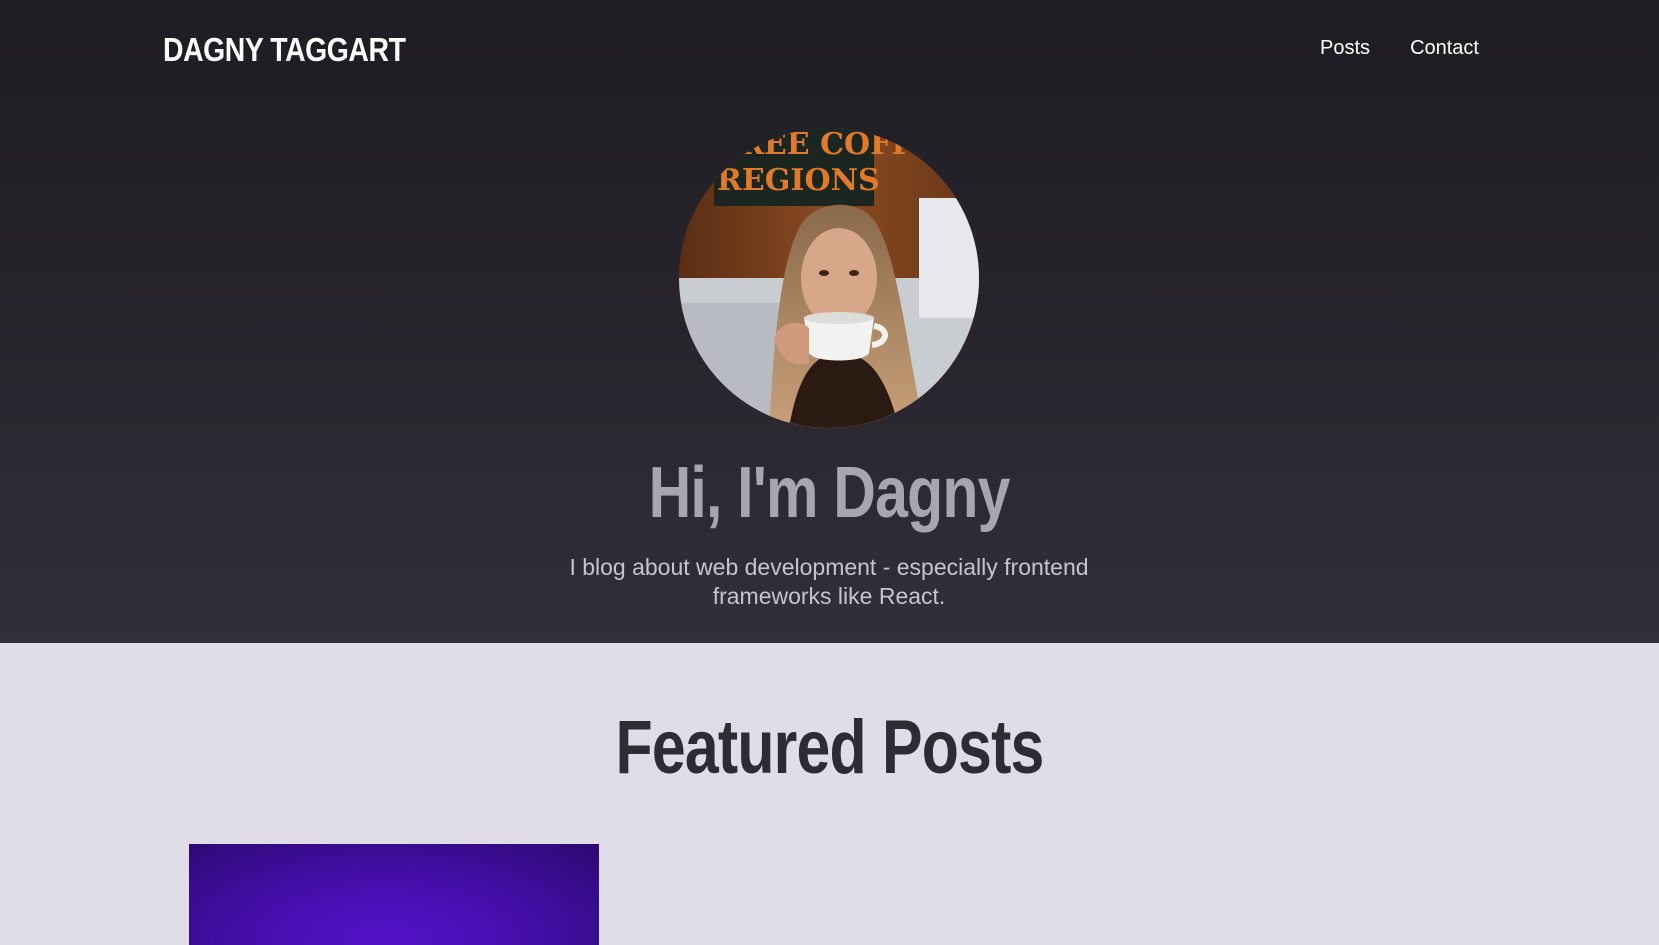 The image size is (1659, 945). What do you see at coordinates (394, 894) in the screenshot?
I see `featured-post-card-image` at bounding box center [394, 894].